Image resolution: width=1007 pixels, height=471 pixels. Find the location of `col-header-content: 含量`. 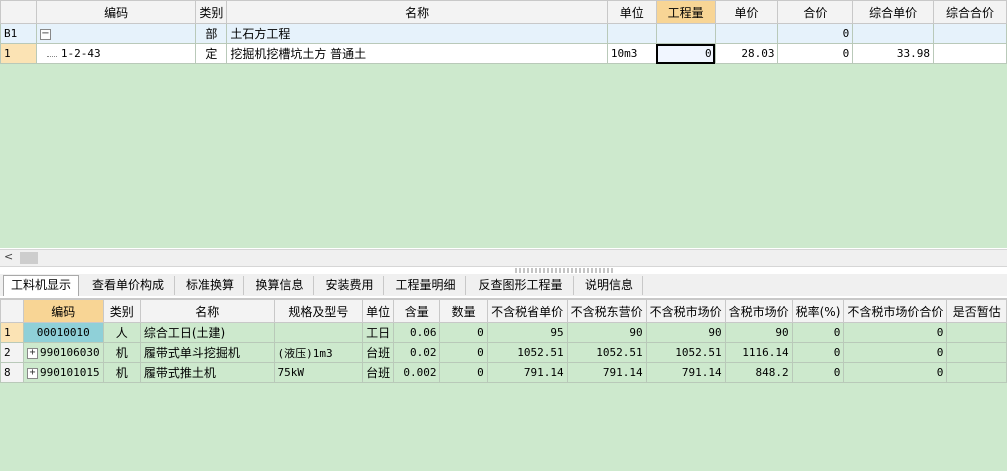

col-header-content: 含量 is located at coordinates (417, 311).